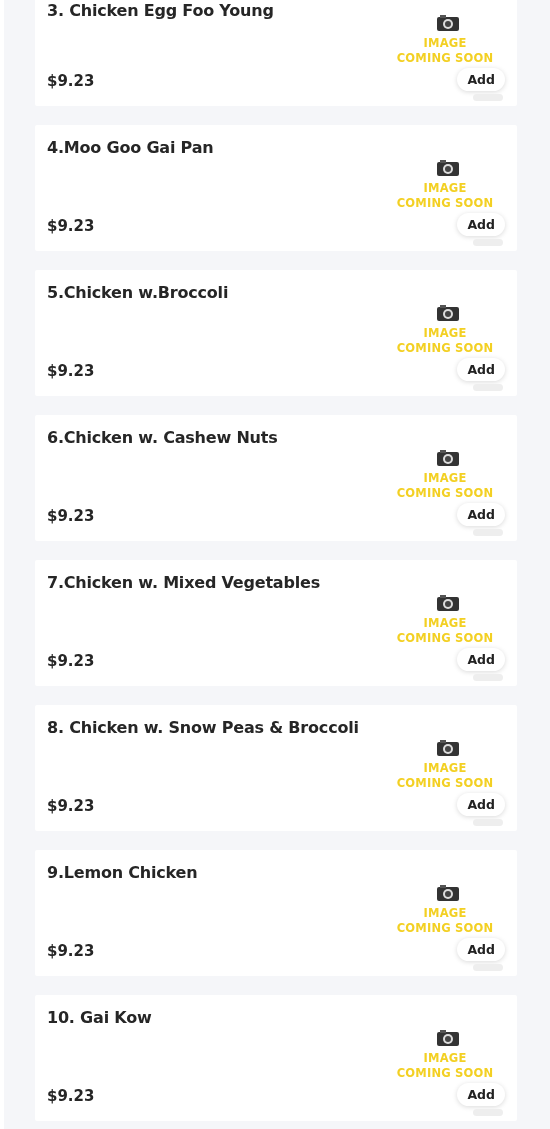  Describe the element at coordinates (162, 437) in the screenshot. I see `item-name: 6.Chicken w. Cashew Nuts` at that location.